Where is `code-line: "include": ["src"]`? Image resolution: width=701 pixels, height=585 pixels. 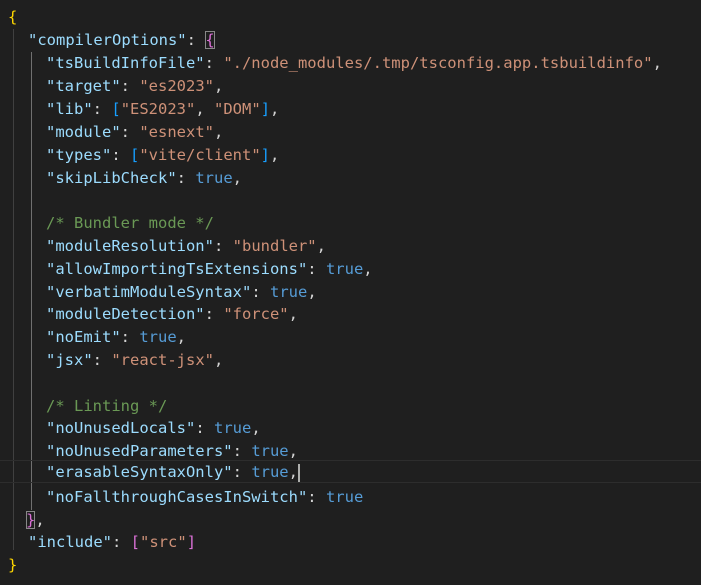 code-line: "include": ["src"] is located at coordinates (112, 542).